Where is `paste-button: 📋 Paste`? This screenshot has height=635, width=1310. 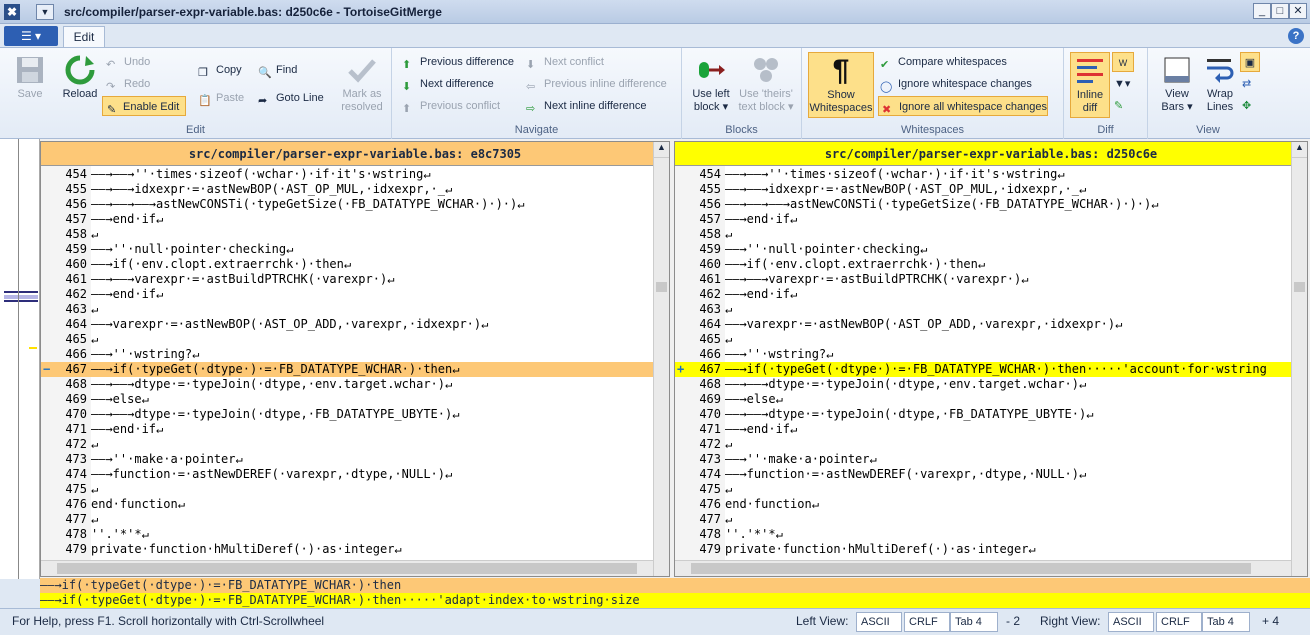 paste-button: 📋 Paste is located at coordinates (221, 98).